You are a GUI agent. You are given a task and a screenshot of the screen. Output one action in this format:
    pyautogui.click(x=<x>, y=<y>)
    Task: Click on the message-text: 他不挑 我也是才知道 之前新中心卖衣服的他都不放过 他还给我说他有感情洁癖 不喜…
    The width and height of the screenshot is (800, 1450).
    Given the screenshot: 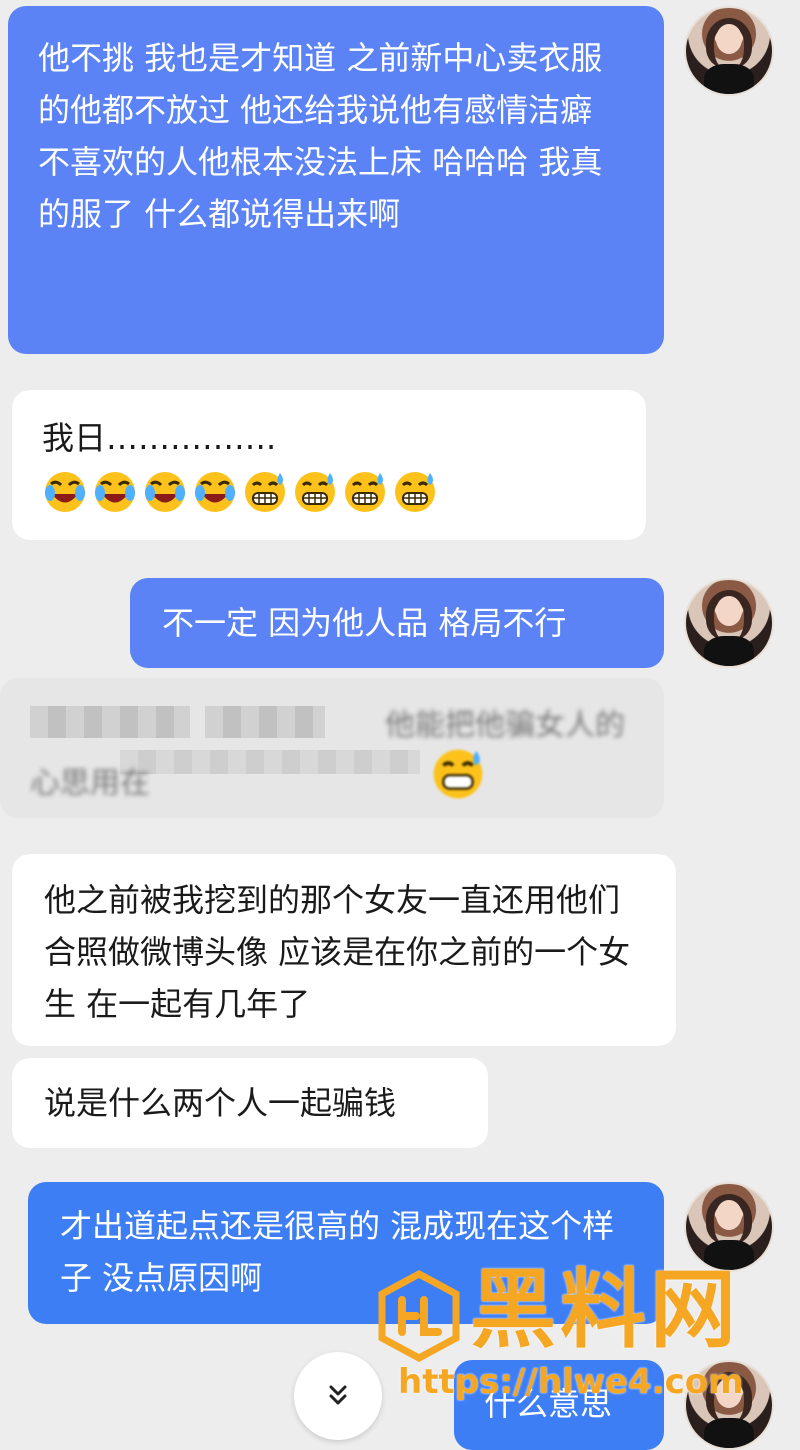 What is the action you would take?
    pyautogui.click(x=320, y=136)
    